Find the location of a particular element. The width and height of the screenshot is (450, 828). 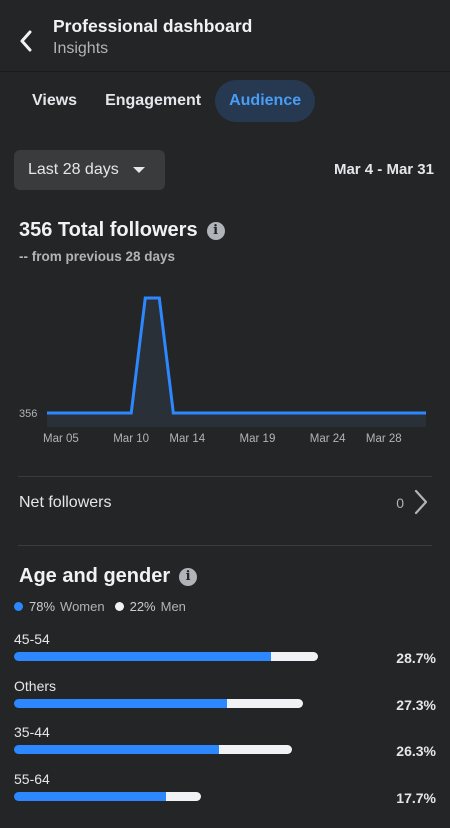

total-followers-heading: 356 Total followers i is located at coordinates (122, 230).